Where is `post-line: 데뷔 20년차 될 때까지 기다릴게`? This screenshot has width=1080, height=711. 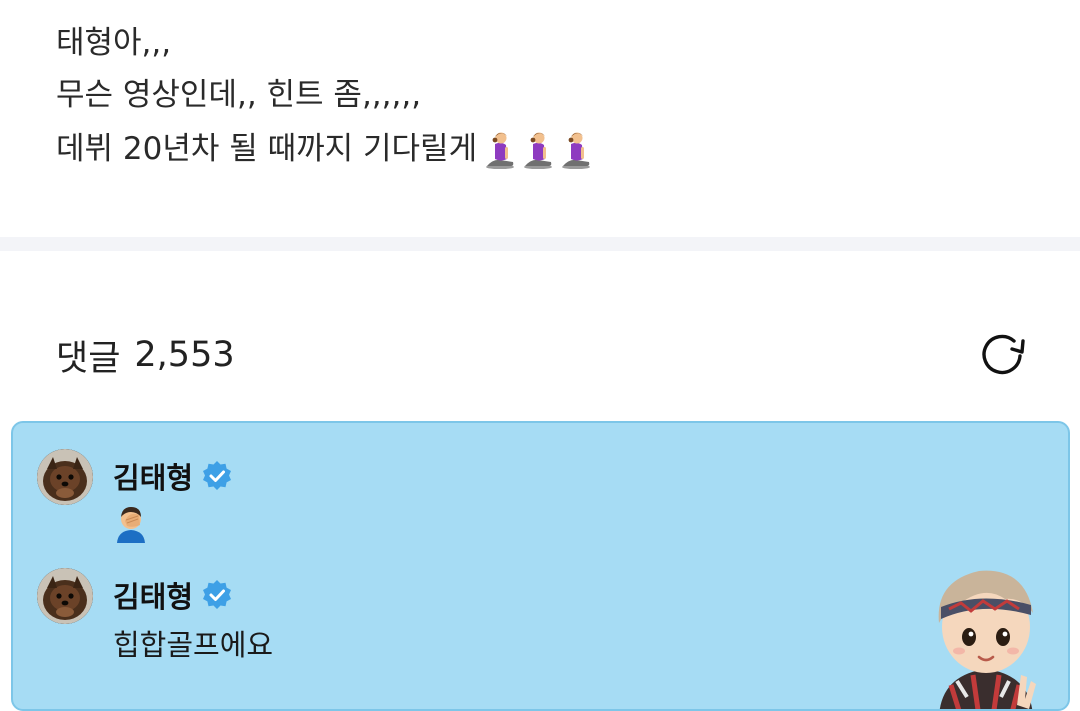 post-line: 데뷔 20년차 될 때까지 기다릴게 is located at coordinates (324, 149).